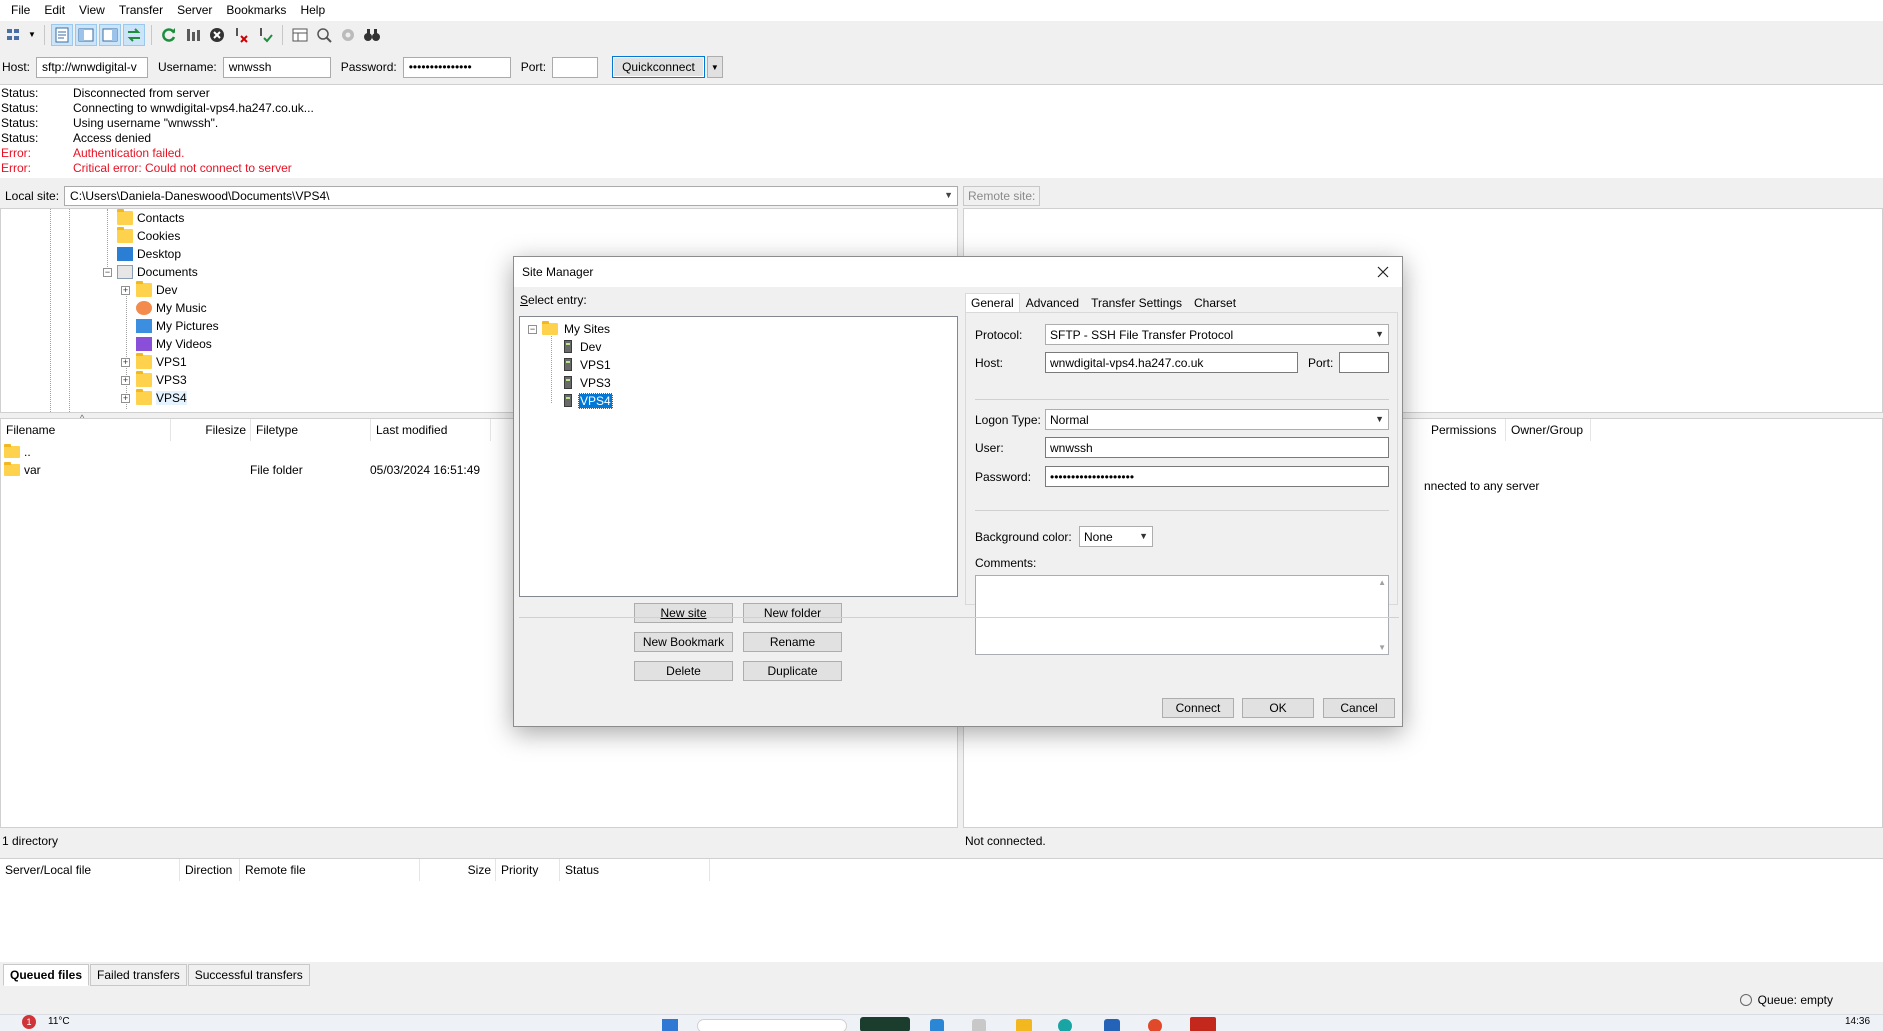 The image size is (1883, 1031). What do you see at coordinates (1203, 1024) in the screenshot?
I see `filezilla-taskbar-icon` at bounding box center [1203, 1024].